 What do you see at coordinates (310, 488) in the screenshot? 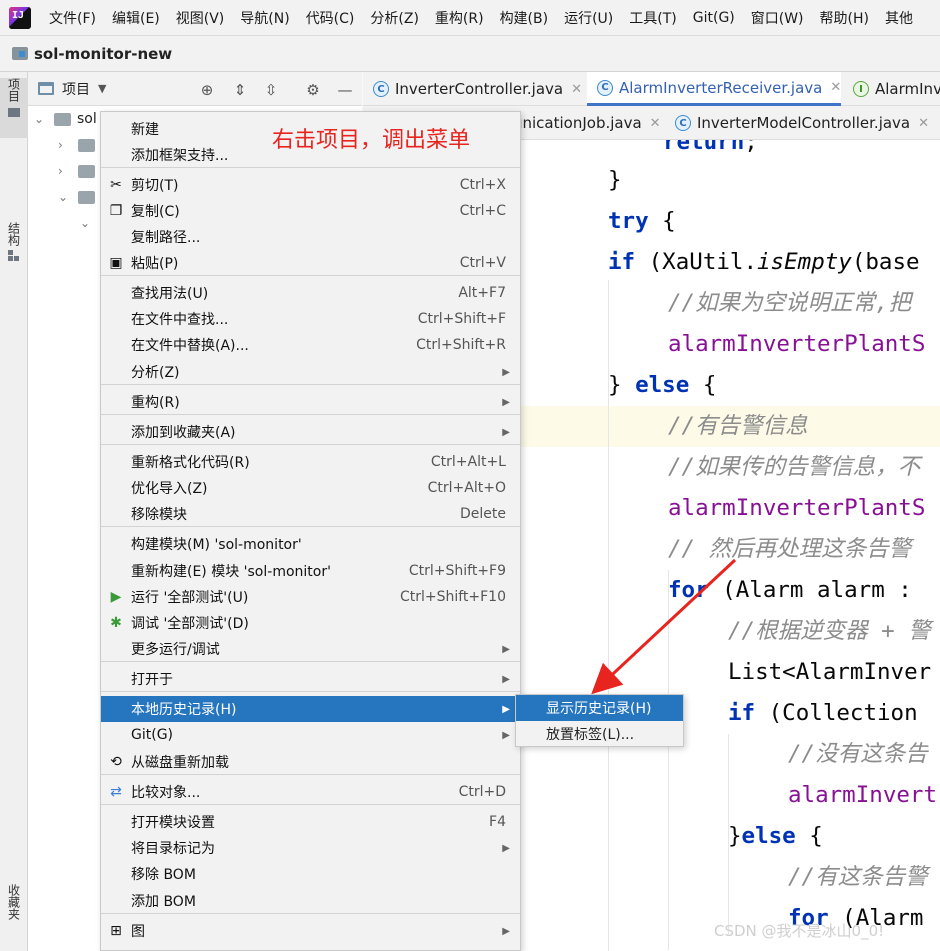
I see `context-menu-item: 优化导入(Z) Ctrl+Alt+O` at bounding box center [310, 488].